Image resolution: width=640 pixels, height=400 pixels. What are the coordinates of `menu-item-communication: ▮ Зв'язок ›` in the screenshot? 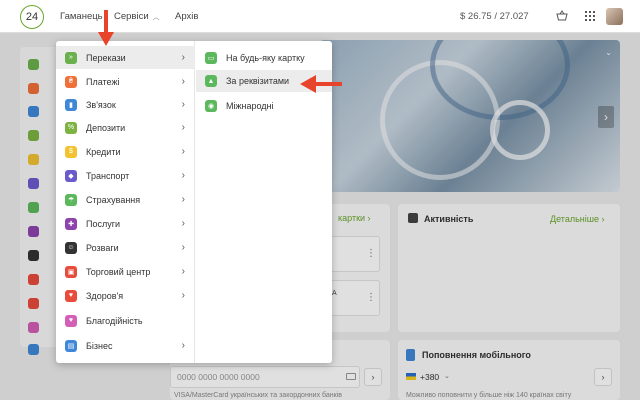 It's located at (125, 104).